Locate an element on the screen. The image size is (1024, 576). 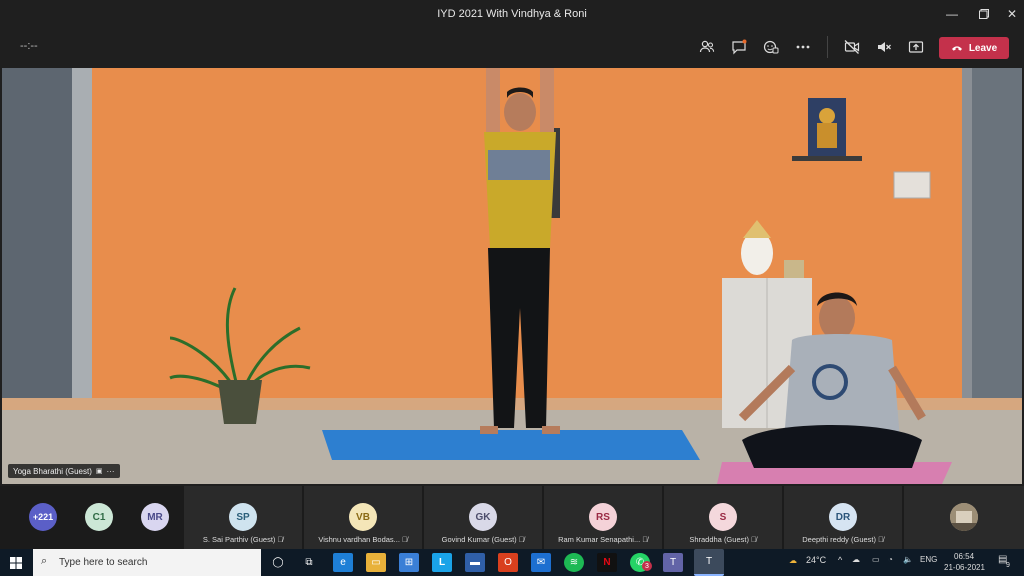
file-explorer-icon: ▭ is located at coordinates (376, 562).